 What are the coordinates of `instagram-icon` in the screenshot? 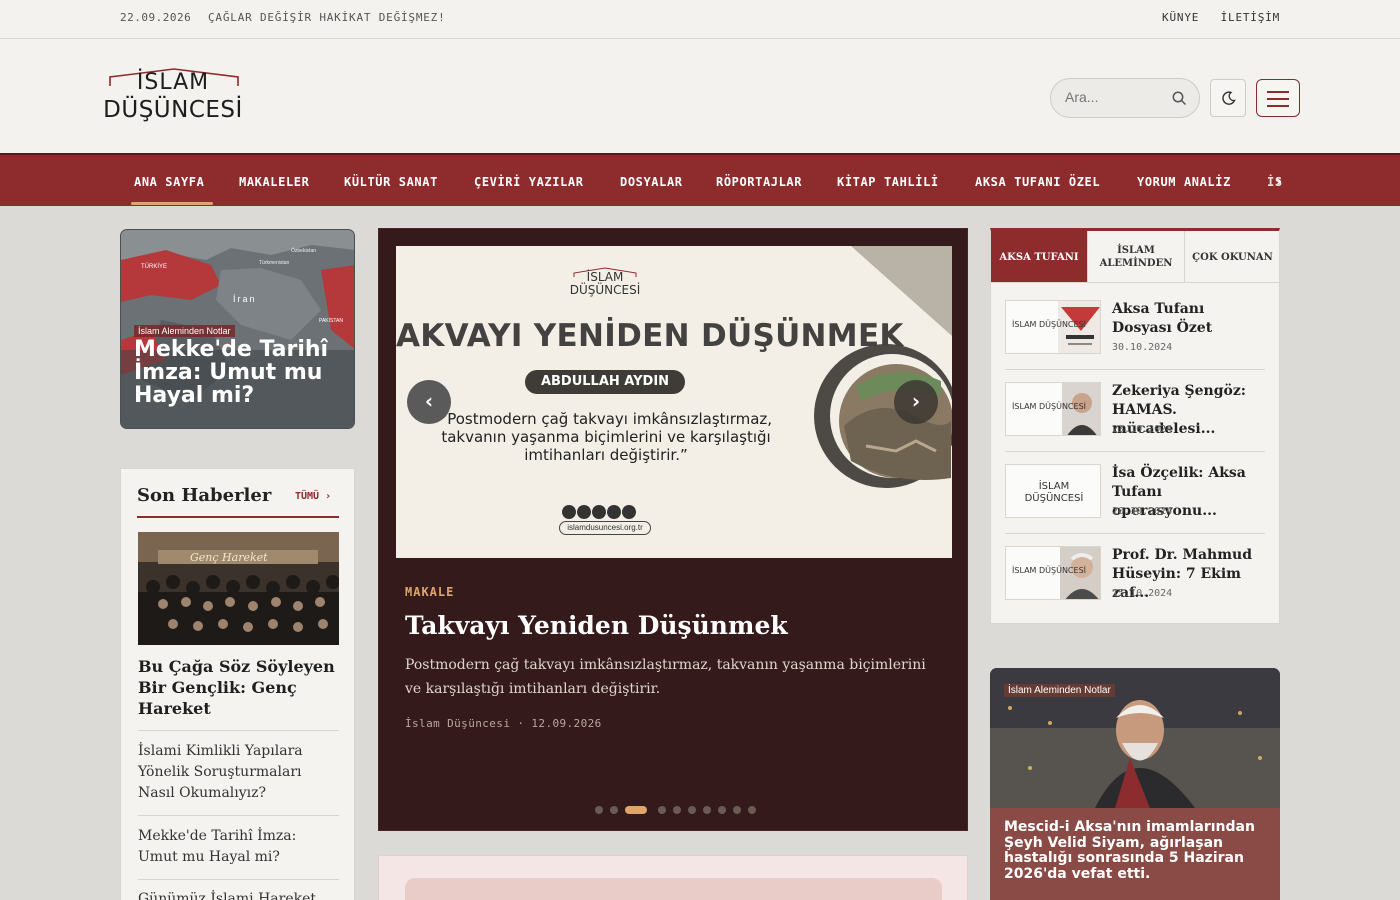 It's located at (569, 512).